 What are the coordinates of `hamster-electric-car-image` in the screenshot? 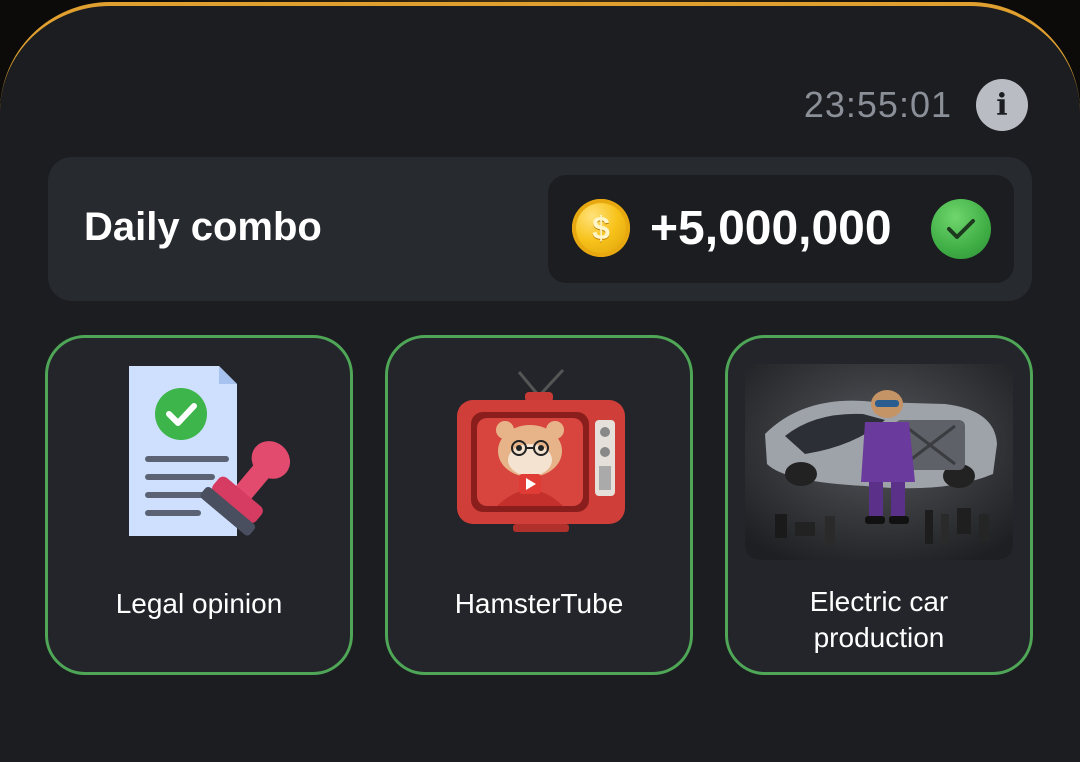 It's located at (879, 462).